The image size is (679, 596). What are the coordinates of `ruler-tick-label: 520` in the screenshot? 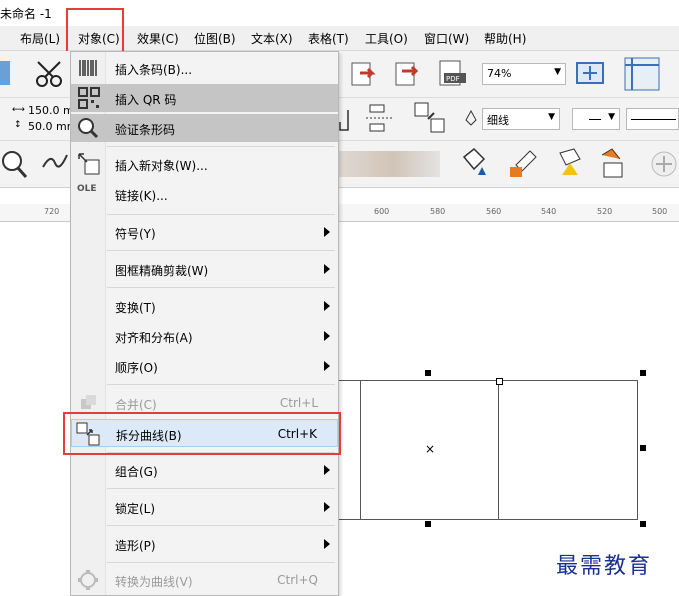 It's located at (605, 211).